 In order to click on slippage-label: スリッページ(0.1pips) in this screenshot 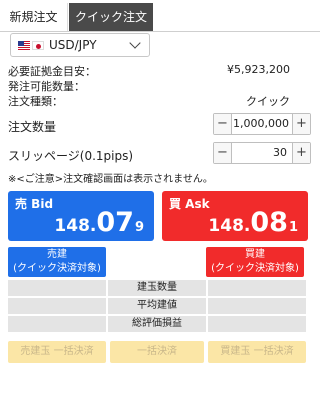, I will do `click(71, 156)`.